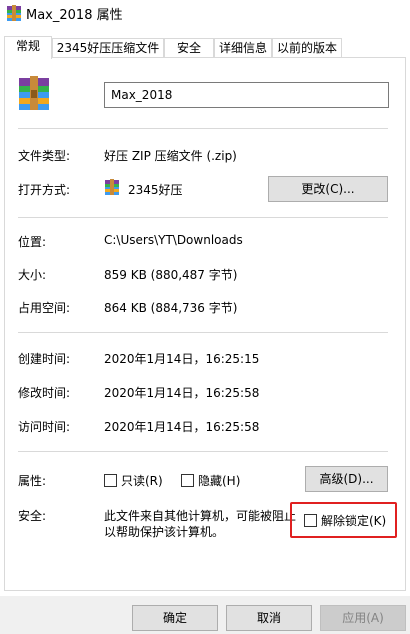  Describe the element at coordinates (164, 532) in the screenshot. I see `security-message-line2: 以帮助保护该计算机。` at that location.